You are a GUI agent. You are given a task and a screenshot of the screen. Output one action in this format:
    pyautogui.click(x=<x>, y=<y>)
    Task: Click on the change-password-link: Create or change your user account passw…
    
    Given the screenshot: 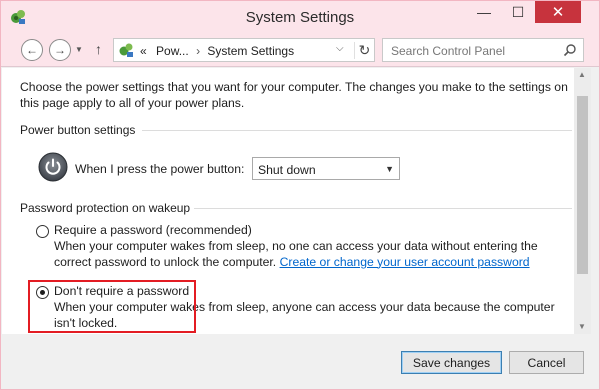 What is the action you would take?
    pyautogui.click(x=405, y=262)
    